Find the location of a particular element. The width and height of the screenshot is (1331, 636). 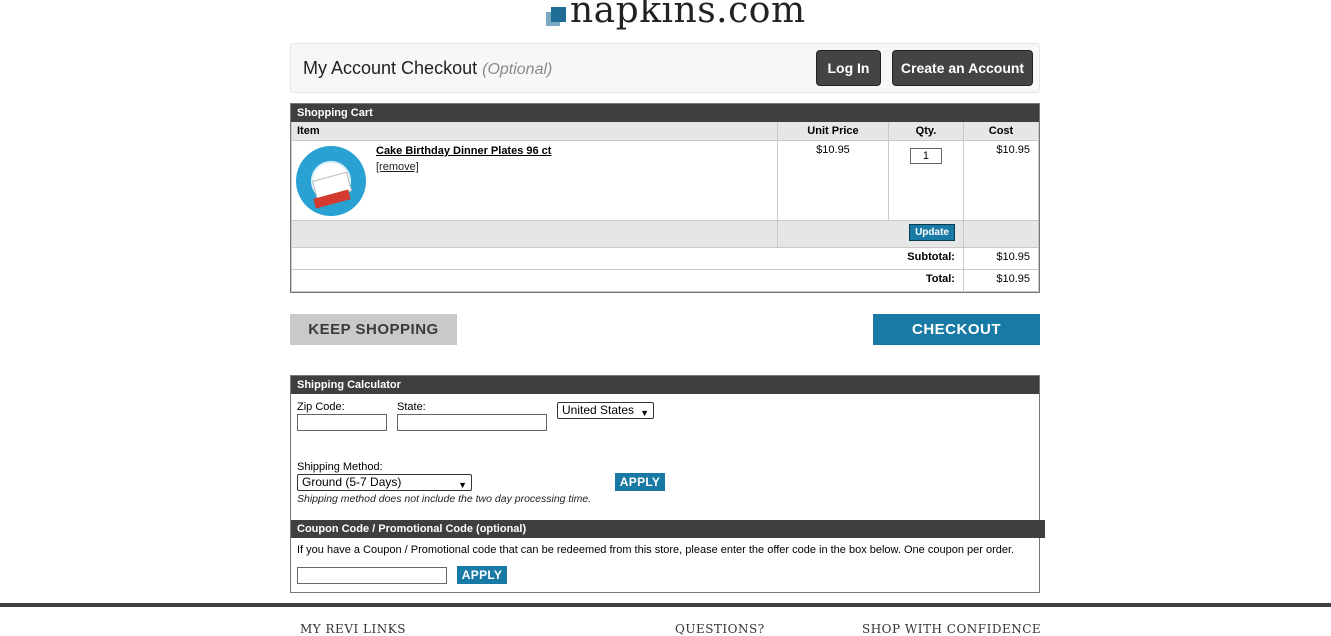

subtotal-label: Subtotal: is located at coordinates (627, 258).